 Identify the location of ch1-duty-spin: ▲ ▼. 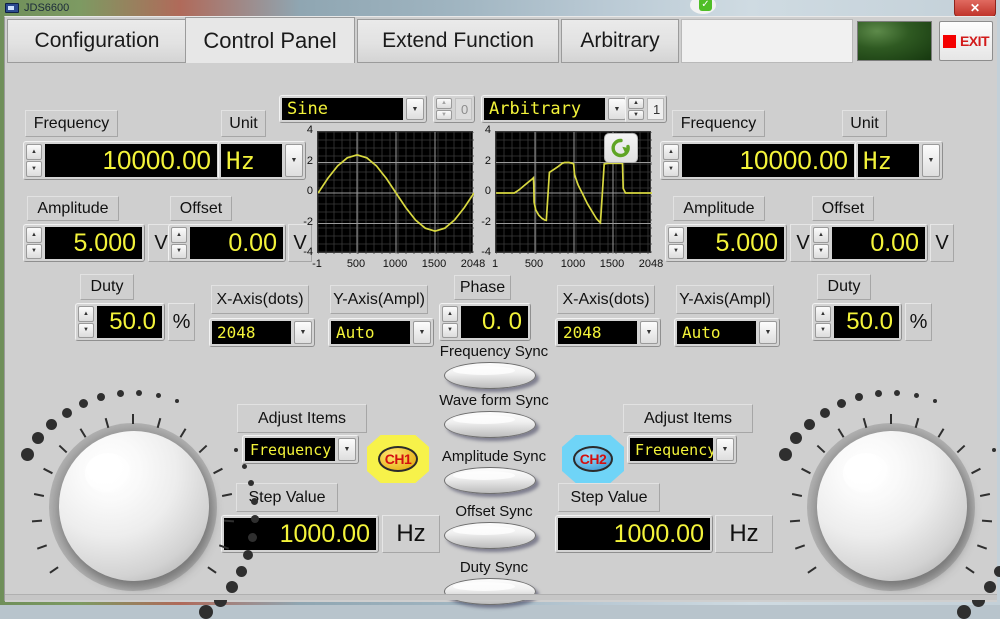
(86, 322).